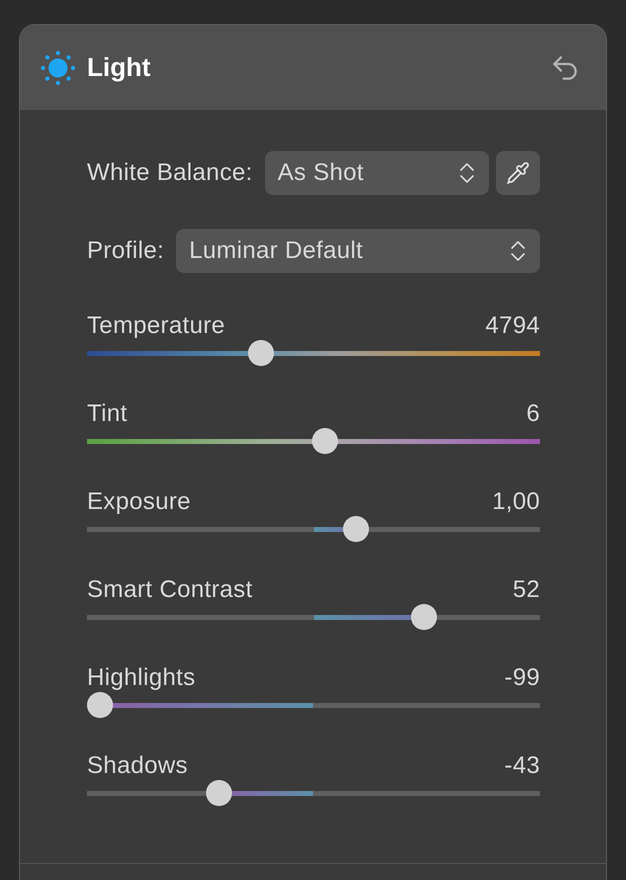 The width and height of the screenshot is (626, 880). I want to click on sun-icon, so click(58, 68).